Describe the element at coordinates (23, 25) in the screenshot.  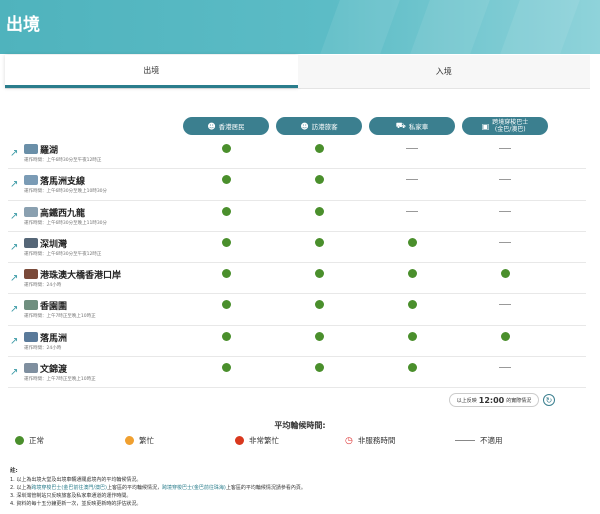
I see `page-title: 出境` at that location.